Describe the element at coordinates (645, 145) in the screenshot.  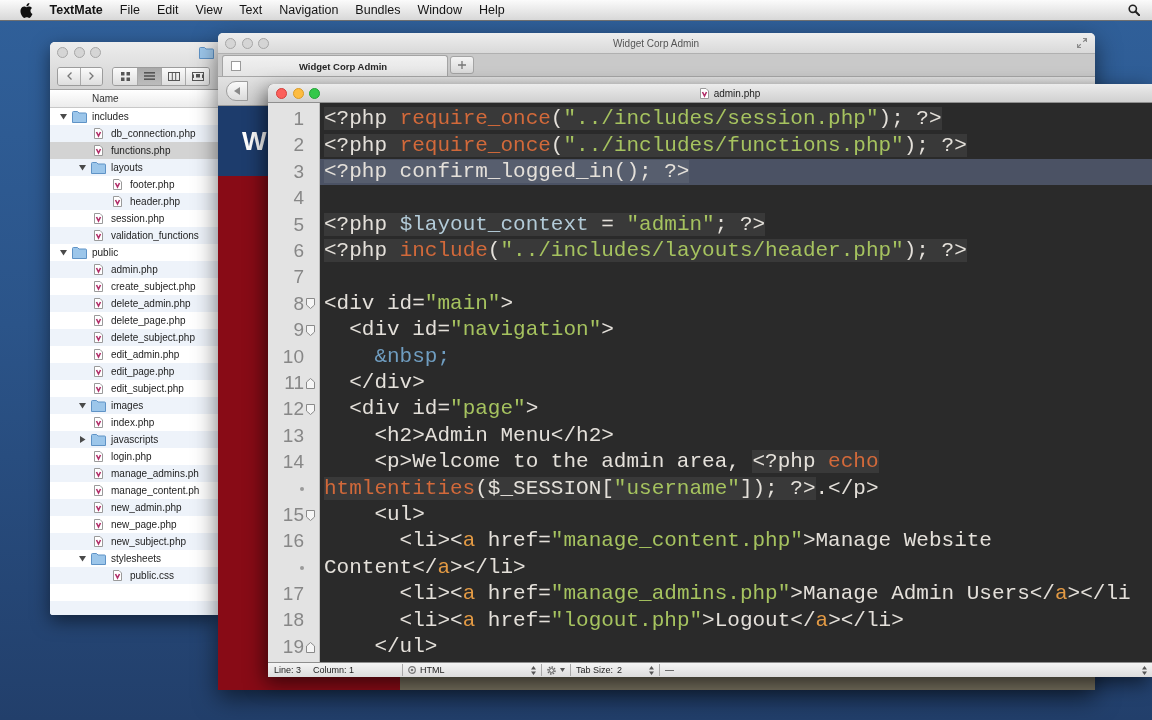
I see `code-line: <?php require_once("../includes/functions.php"); ?>` at that location.